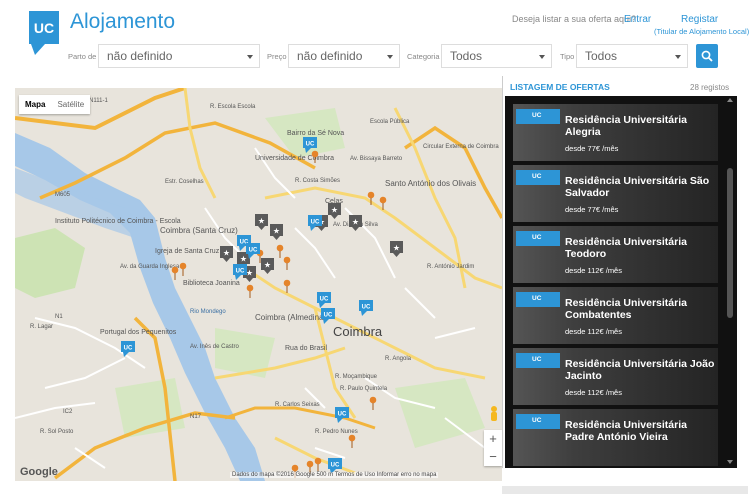  What do you see at coordinates (358, 331) in the screenshot?
I see `map-label-coimbra: Coimbra` at bounding box center [358, 331].